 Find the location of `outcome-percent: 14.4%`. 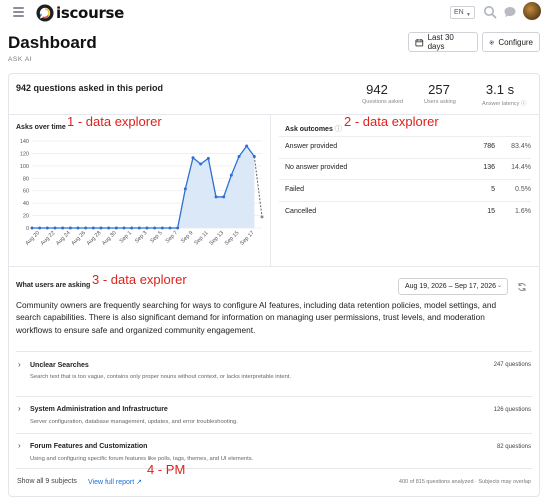

outcome-percent: 14.4% is located at coordinates (521, 167).